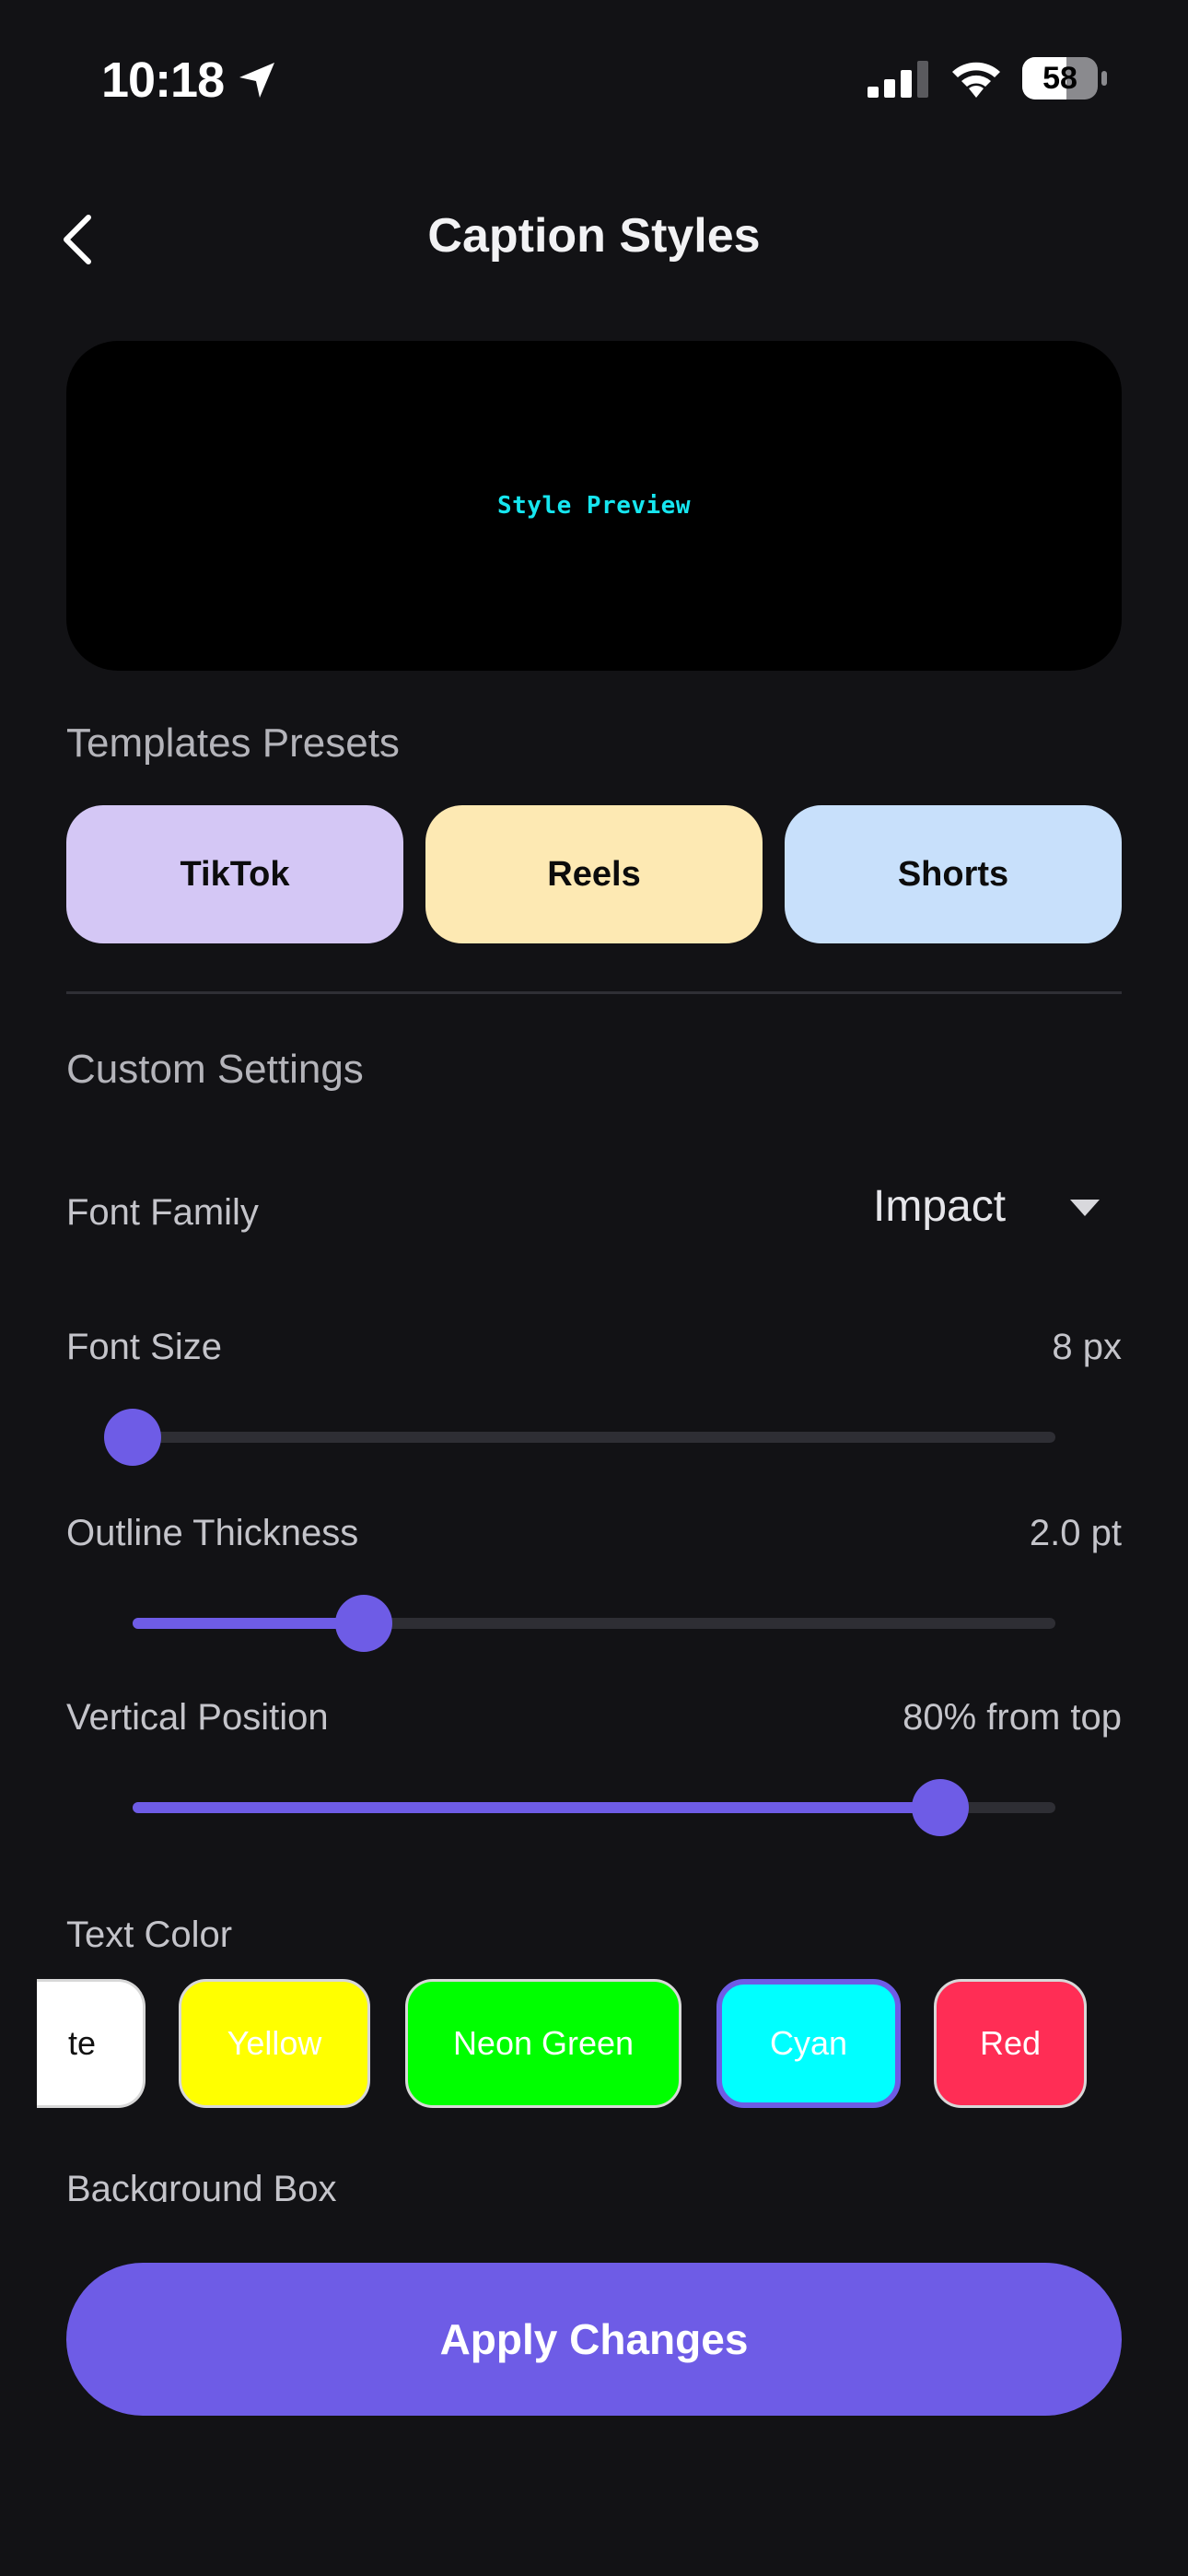 This screenshot has height=2576, width=1188. I want to click on templates-presets-heading: Templates Presets, so click(233, 743).